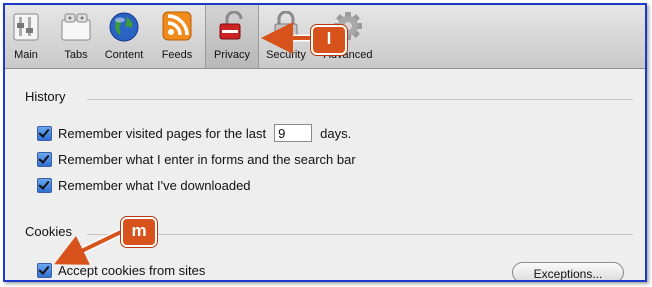  Describe the element at coordinates (88, 247) in the screenshot. I see `arrow-to-accept-cookies` at that location.